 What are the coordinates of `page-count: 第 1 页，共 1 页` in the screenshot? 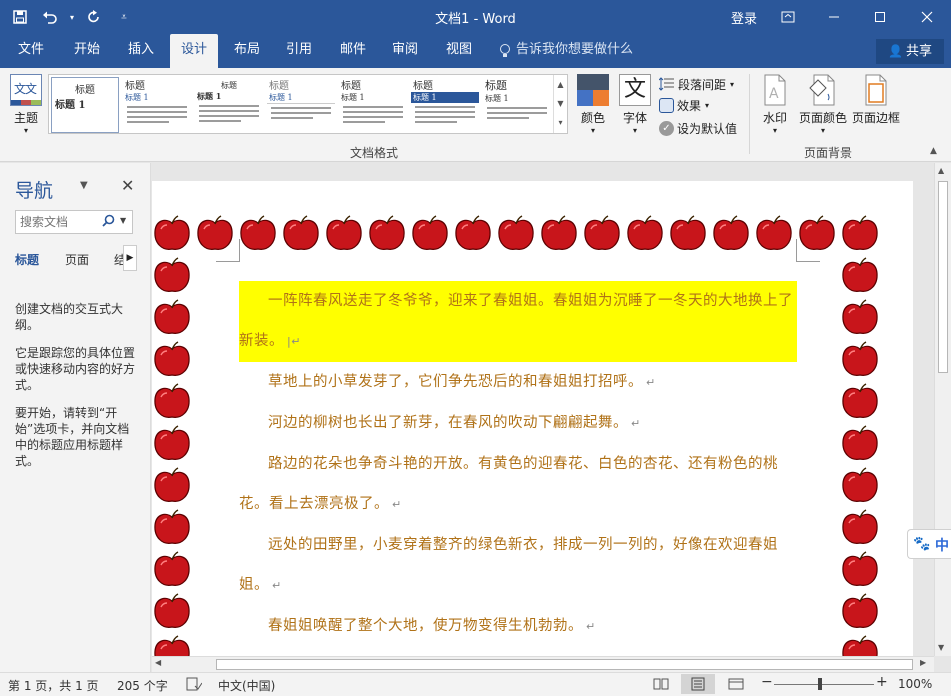 It's located at (53, 685).